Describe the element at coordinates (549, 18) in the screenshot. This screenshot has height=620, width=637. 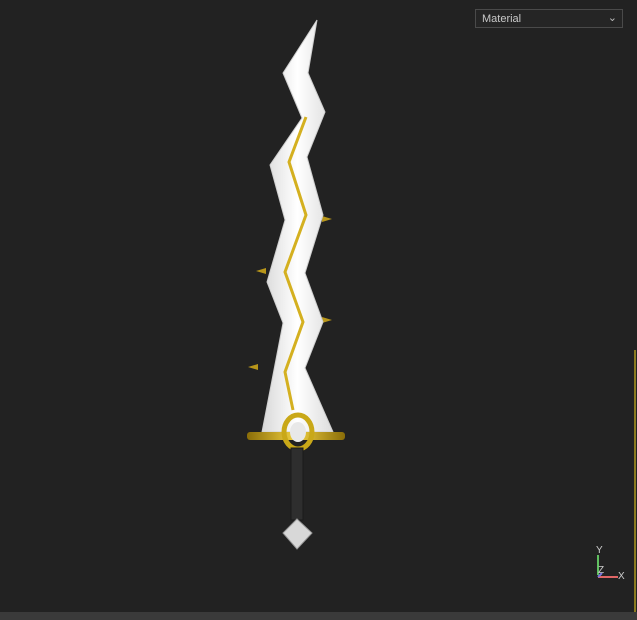
I see `material-select: Material ⌄` at that location.